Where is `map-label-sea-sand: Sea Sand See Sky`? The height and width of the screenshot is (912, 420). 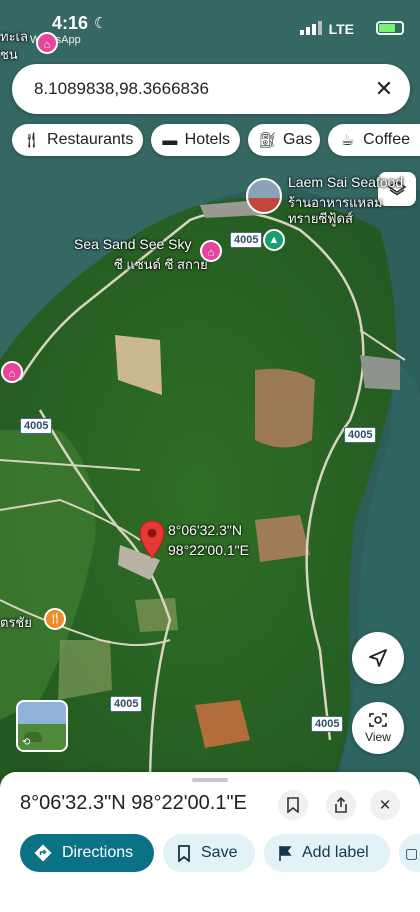 map-label-sea-sand: Sea Sand See Sky is located at coordinates (133, 244).